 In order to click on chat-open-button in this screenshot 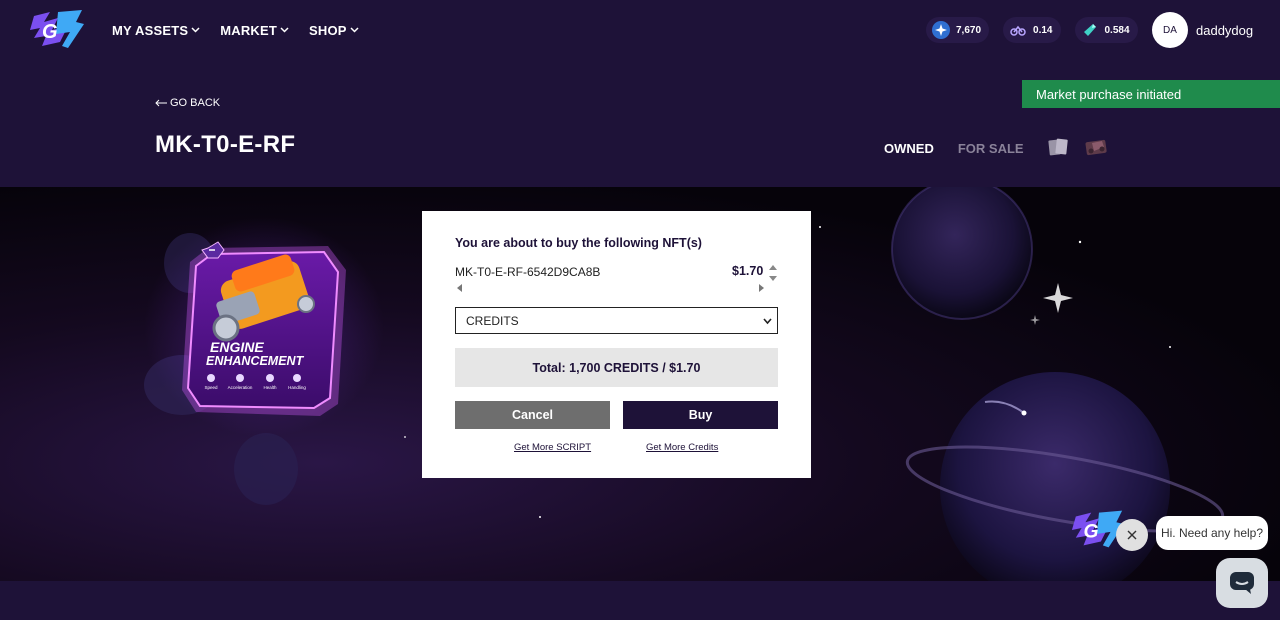, I will do `click(1242, 583)`.